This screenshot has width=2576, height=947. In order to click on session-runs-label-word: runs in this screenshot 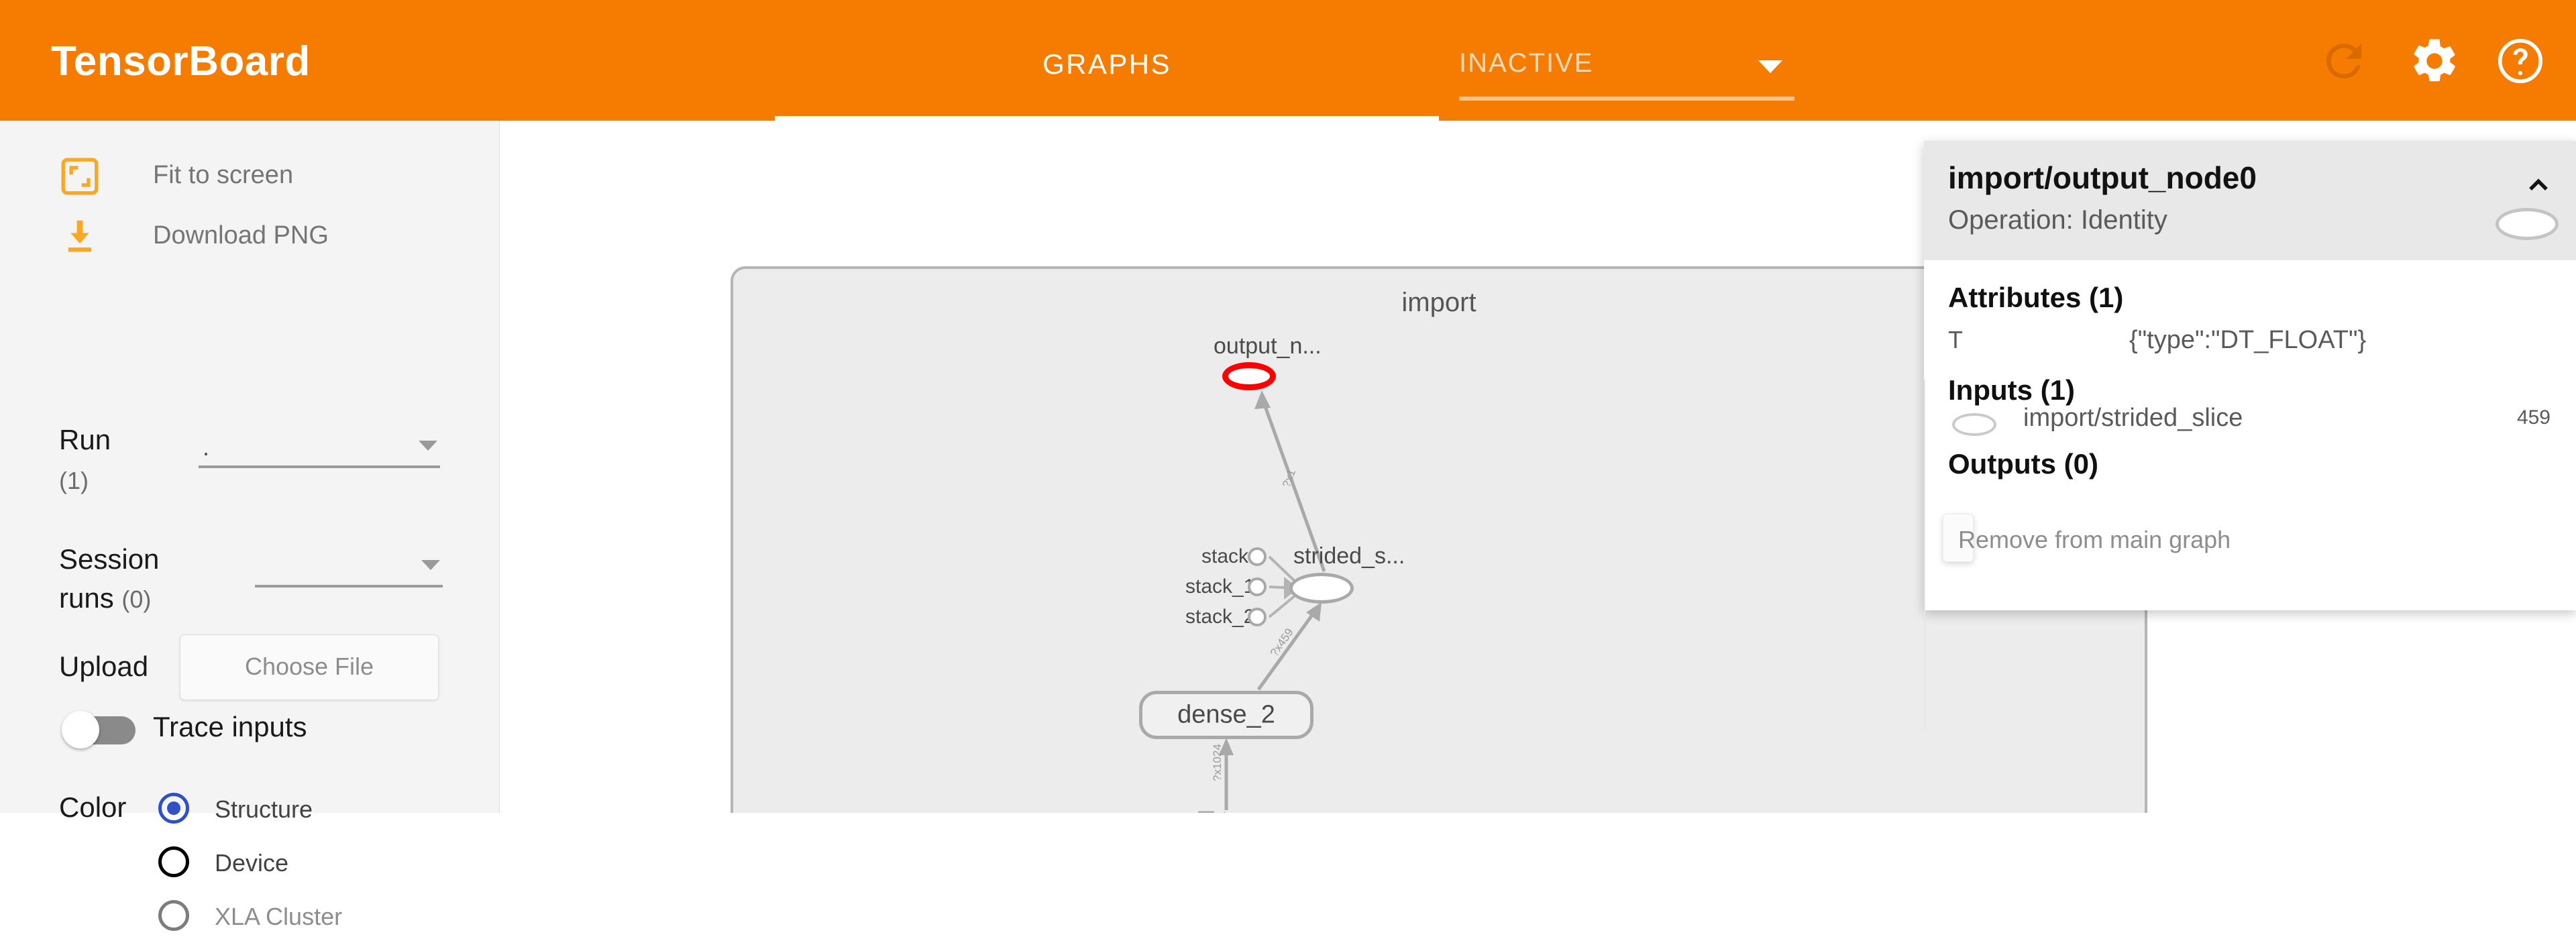, I will do `click(86, 598)`.